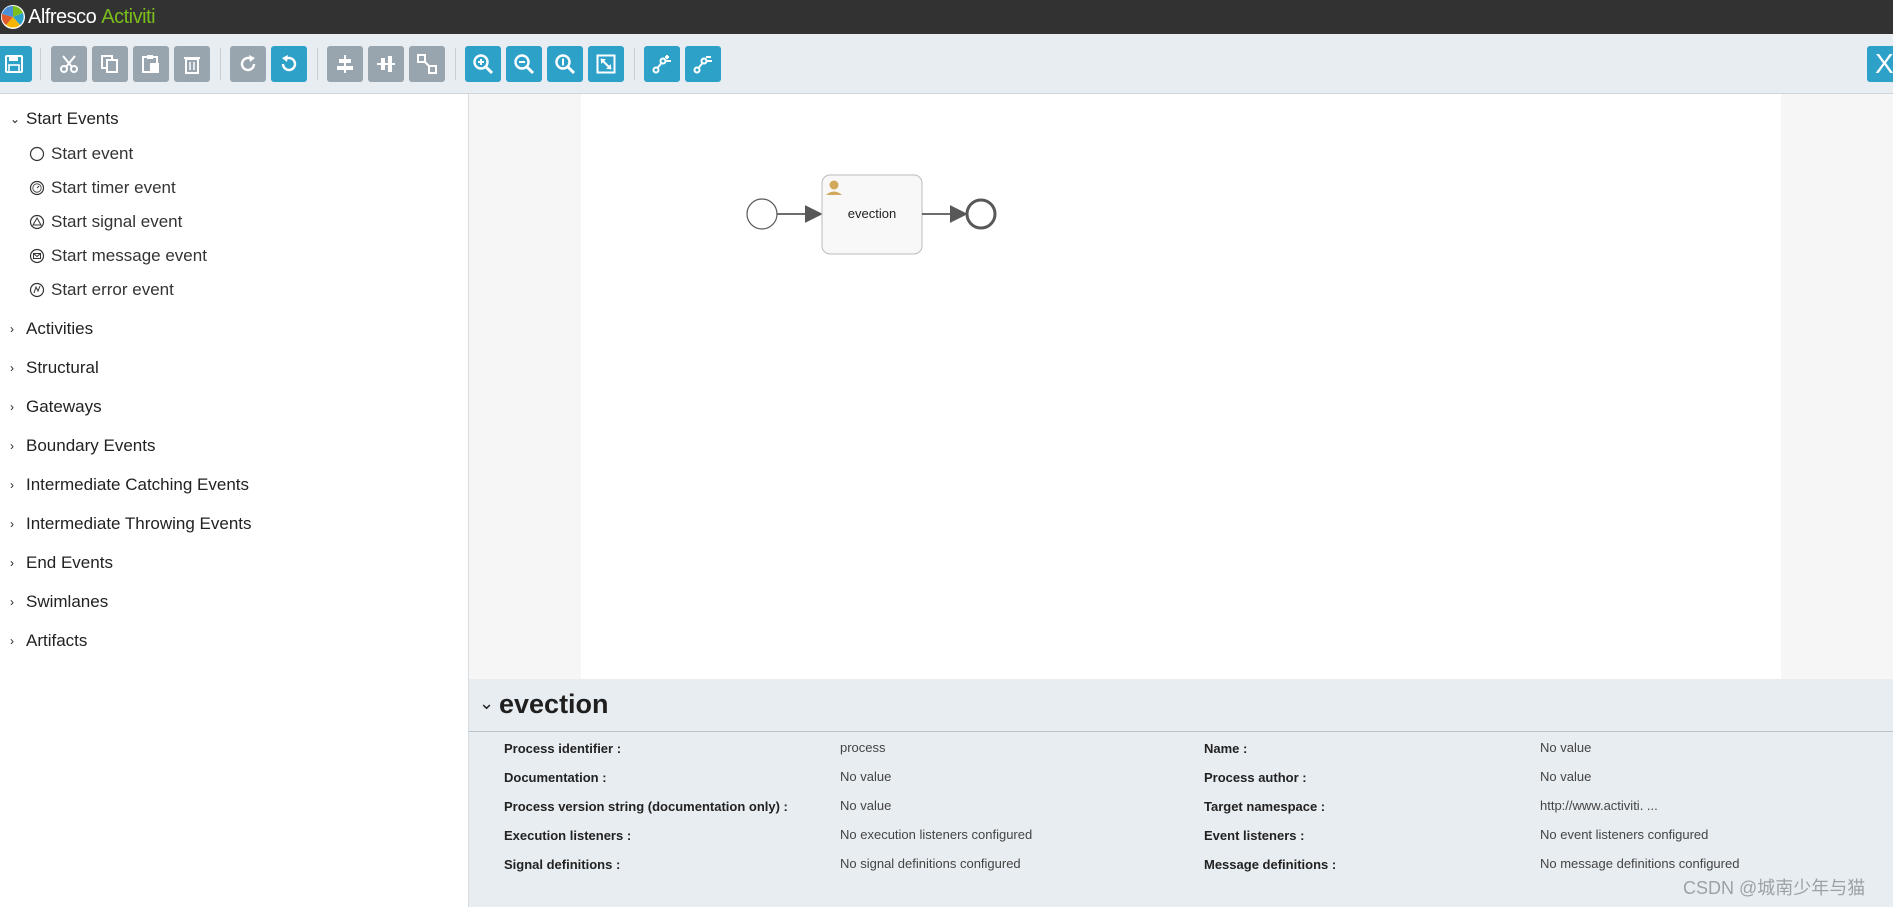 The height and width of the screenshot is (907, 1893). I want to click on palette-group-label: Activities, so click(60, 328).